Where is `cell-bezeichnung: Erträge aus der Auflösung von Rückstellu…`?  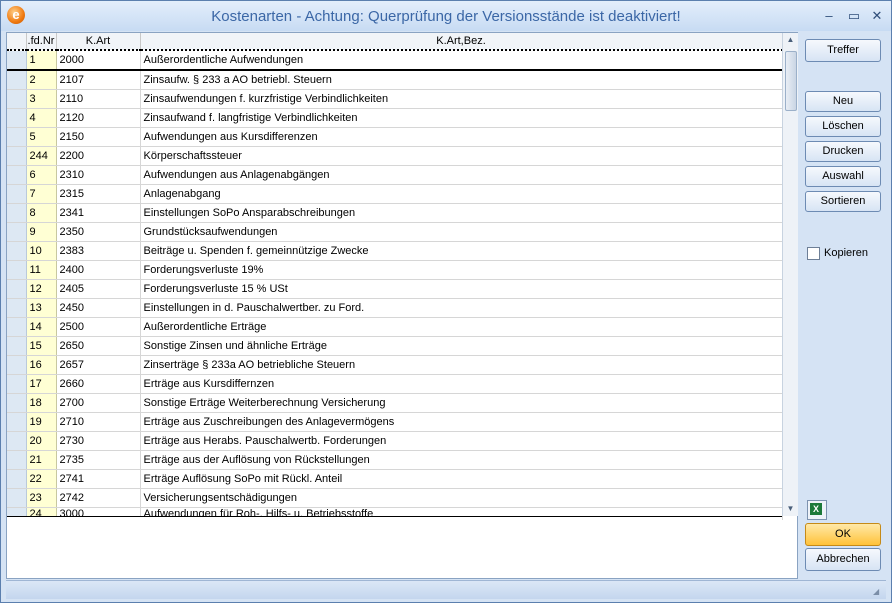 cell-bezeichnung: Erträge aus der Auflösung von Rückstellu… is located at coordinates (461, 460).